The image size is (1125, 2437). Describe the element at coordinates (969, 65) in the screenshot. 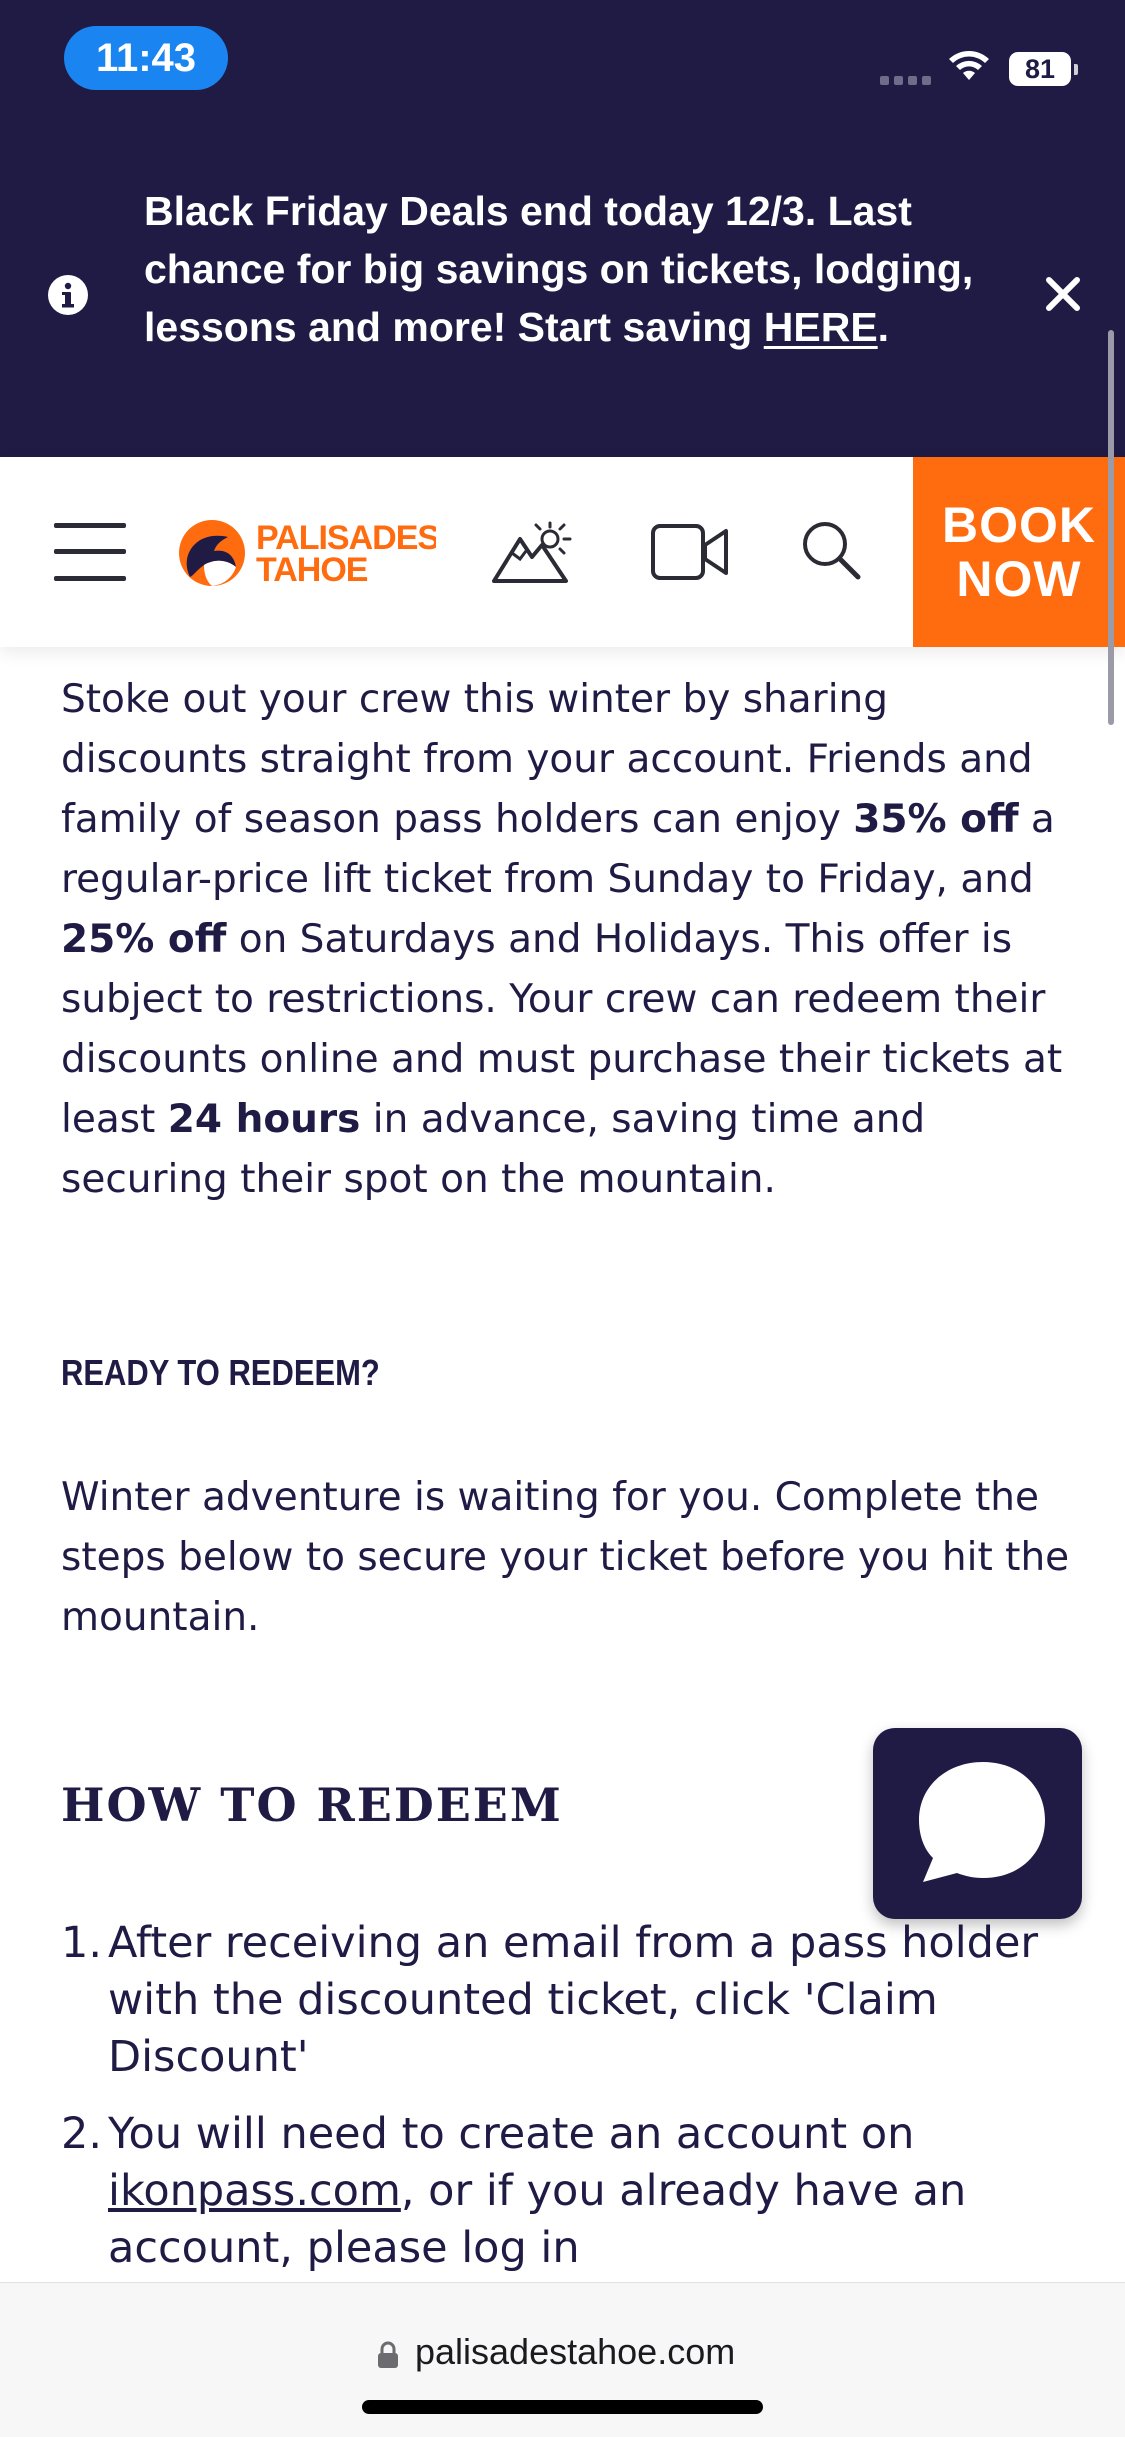

I see `wifi-icon` at that location.